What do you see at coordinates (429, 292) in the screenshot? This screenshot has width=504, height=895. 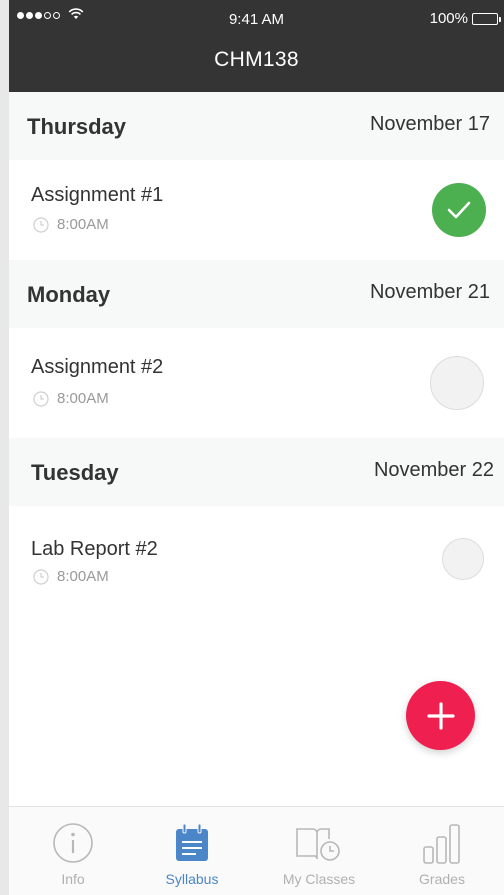 I see `day-date: November 21` at bounding box center [429, 292].